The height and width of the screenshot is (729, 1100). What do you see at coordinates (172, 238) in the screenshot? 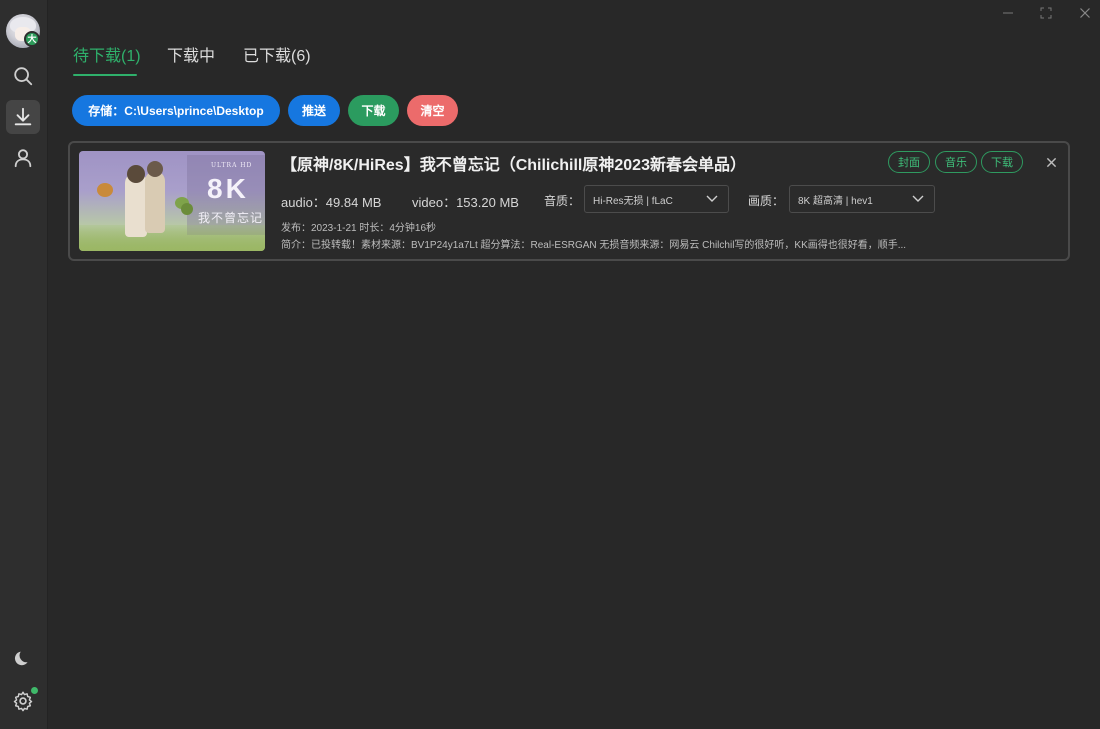
I see `thumbnail-grass` at bounding box center [172, 238].